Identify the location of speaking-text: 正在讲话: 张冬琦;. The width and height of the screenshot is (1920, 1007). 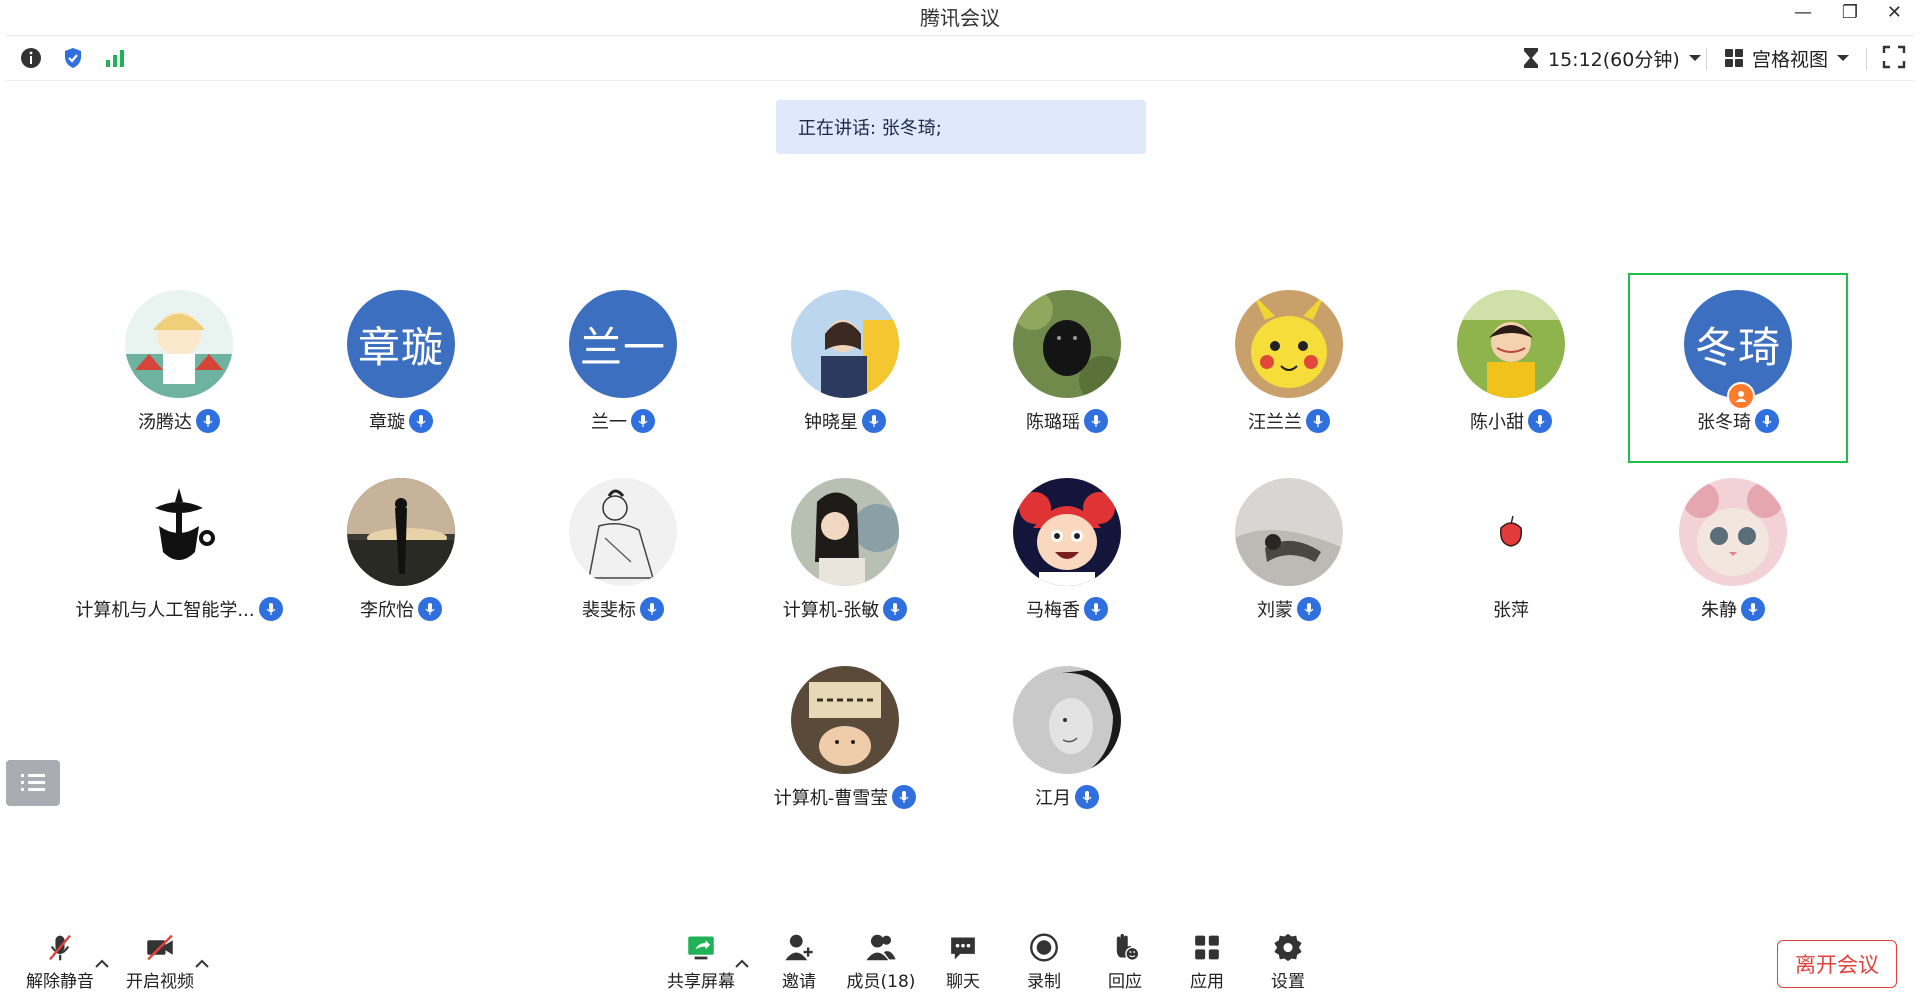
(870, 128).